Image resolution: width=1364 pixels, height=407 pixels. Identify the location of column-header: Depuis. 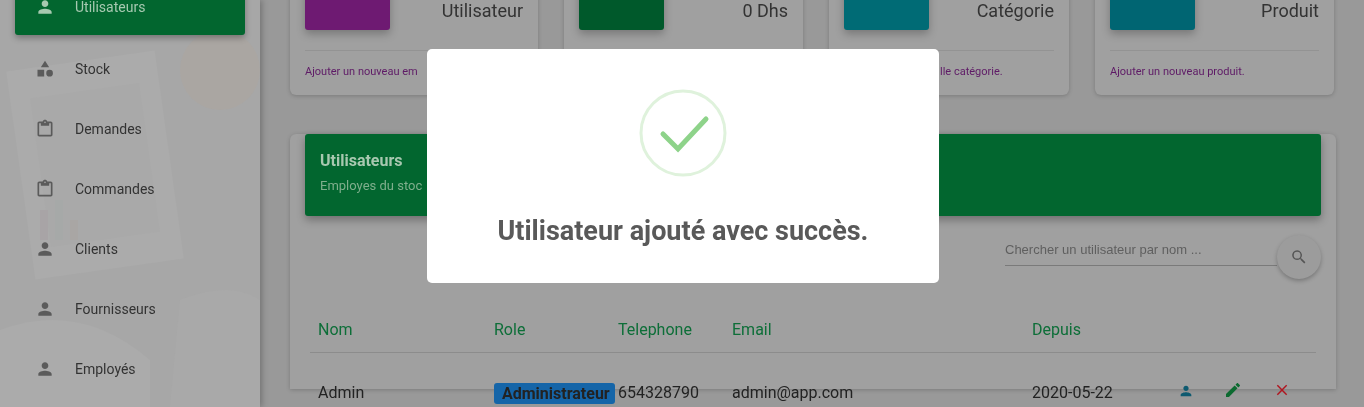
(1056, 329).